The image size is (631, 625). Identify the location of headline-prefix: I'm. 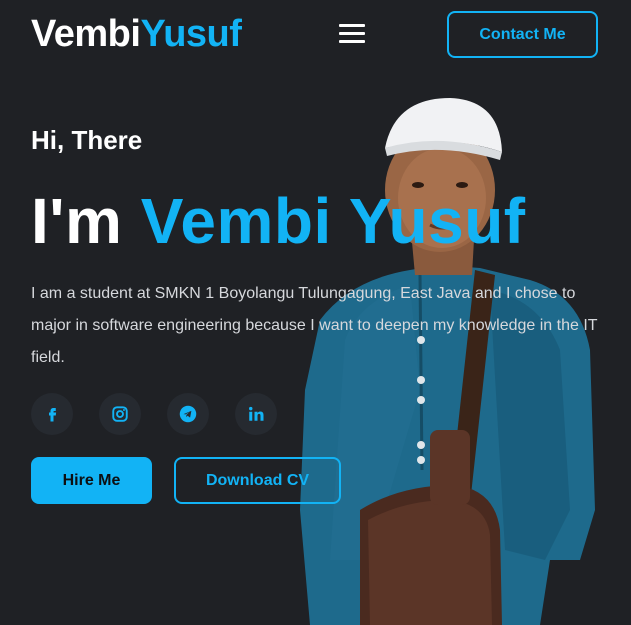
(77, 221).